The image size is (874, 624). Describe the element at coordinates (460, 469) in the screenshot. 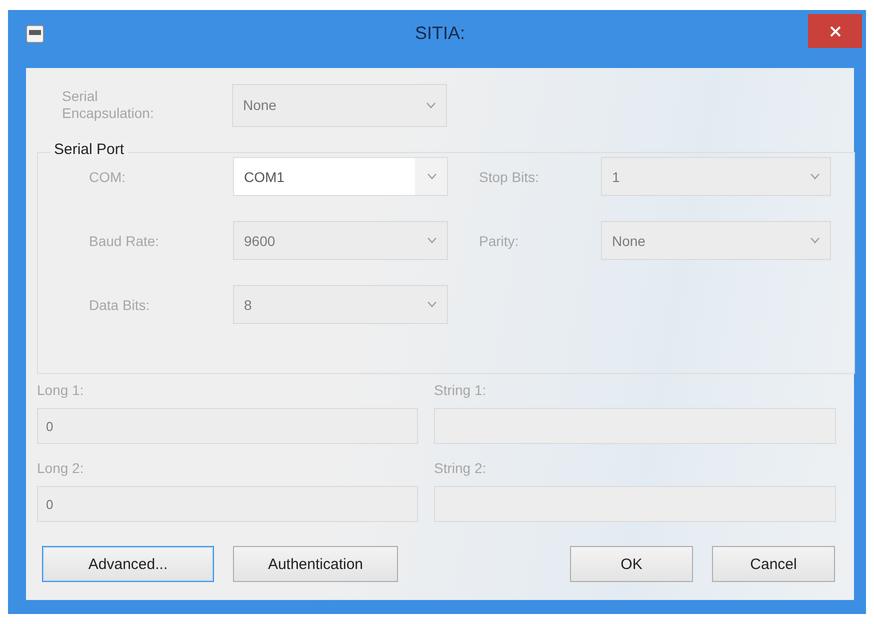

I see `field-label: String 2:` at that location.